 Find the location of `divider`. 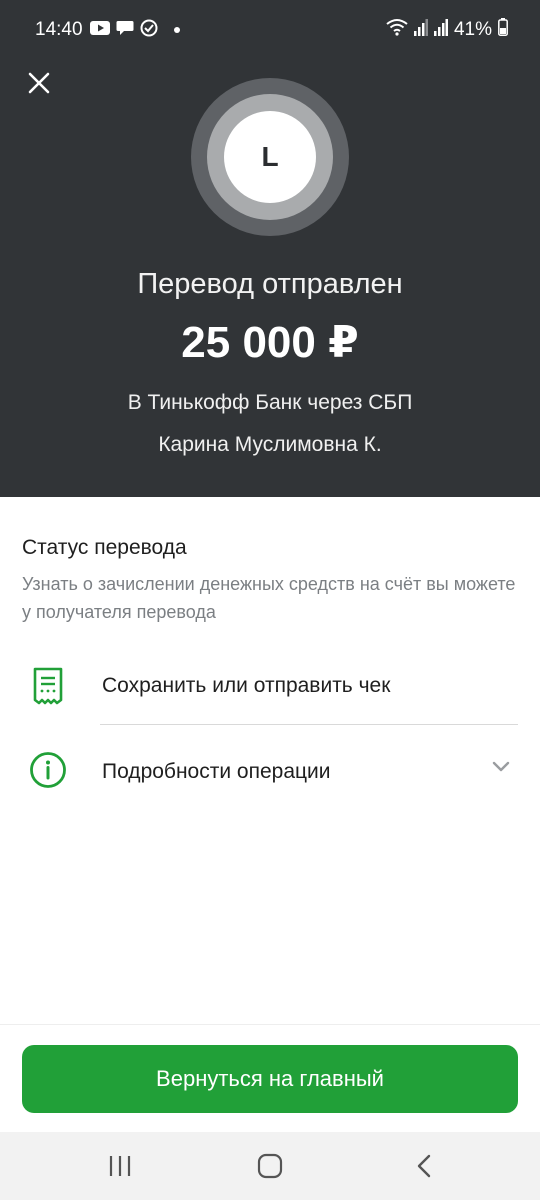

divider is located at coordinates (309, 724).